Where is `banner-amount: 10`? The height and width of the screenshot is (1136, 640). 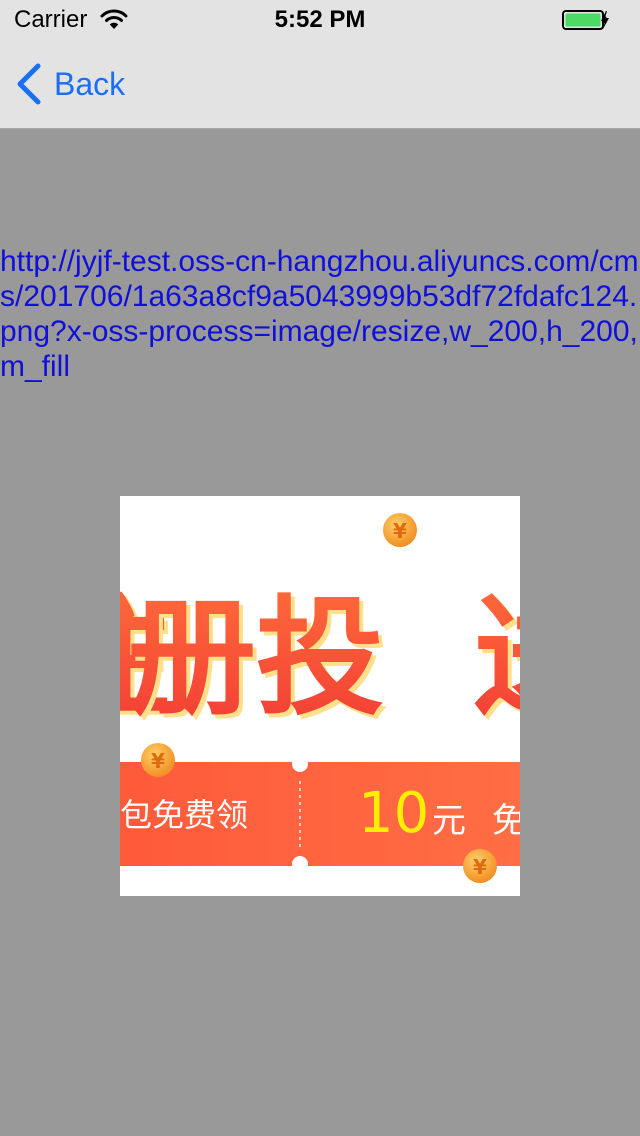 banner-amount: 10 is located at coordinates (393, 813).